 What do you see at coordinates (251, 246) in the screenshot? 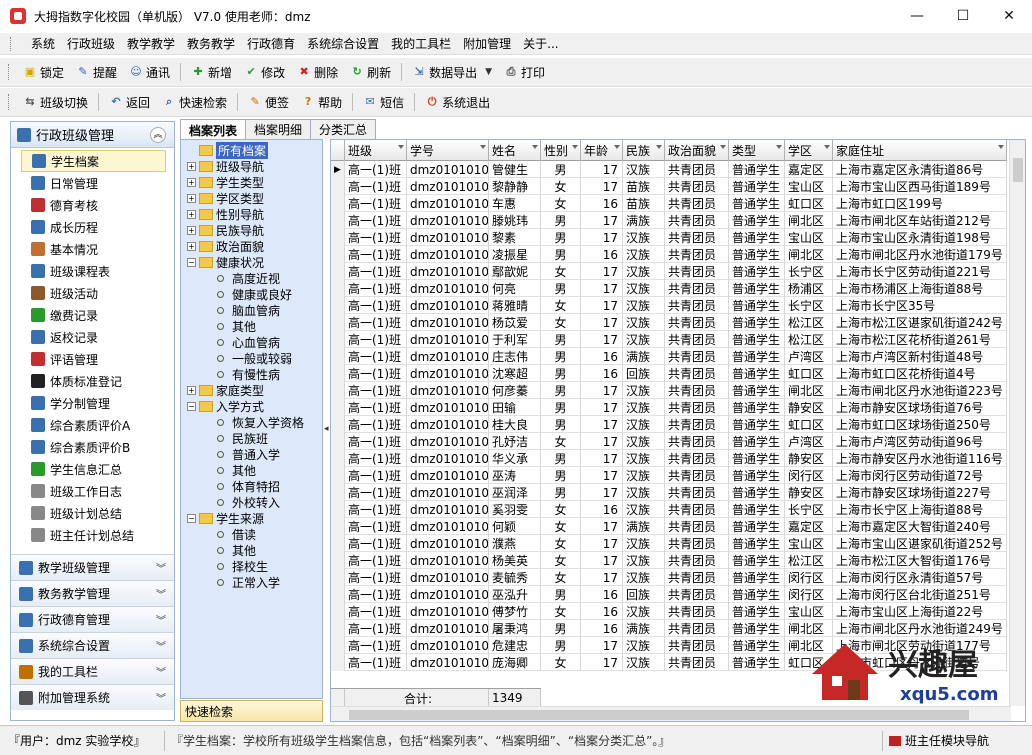
I see `tree-node-6: + 政治面貌` at bounding box center [251, 246].